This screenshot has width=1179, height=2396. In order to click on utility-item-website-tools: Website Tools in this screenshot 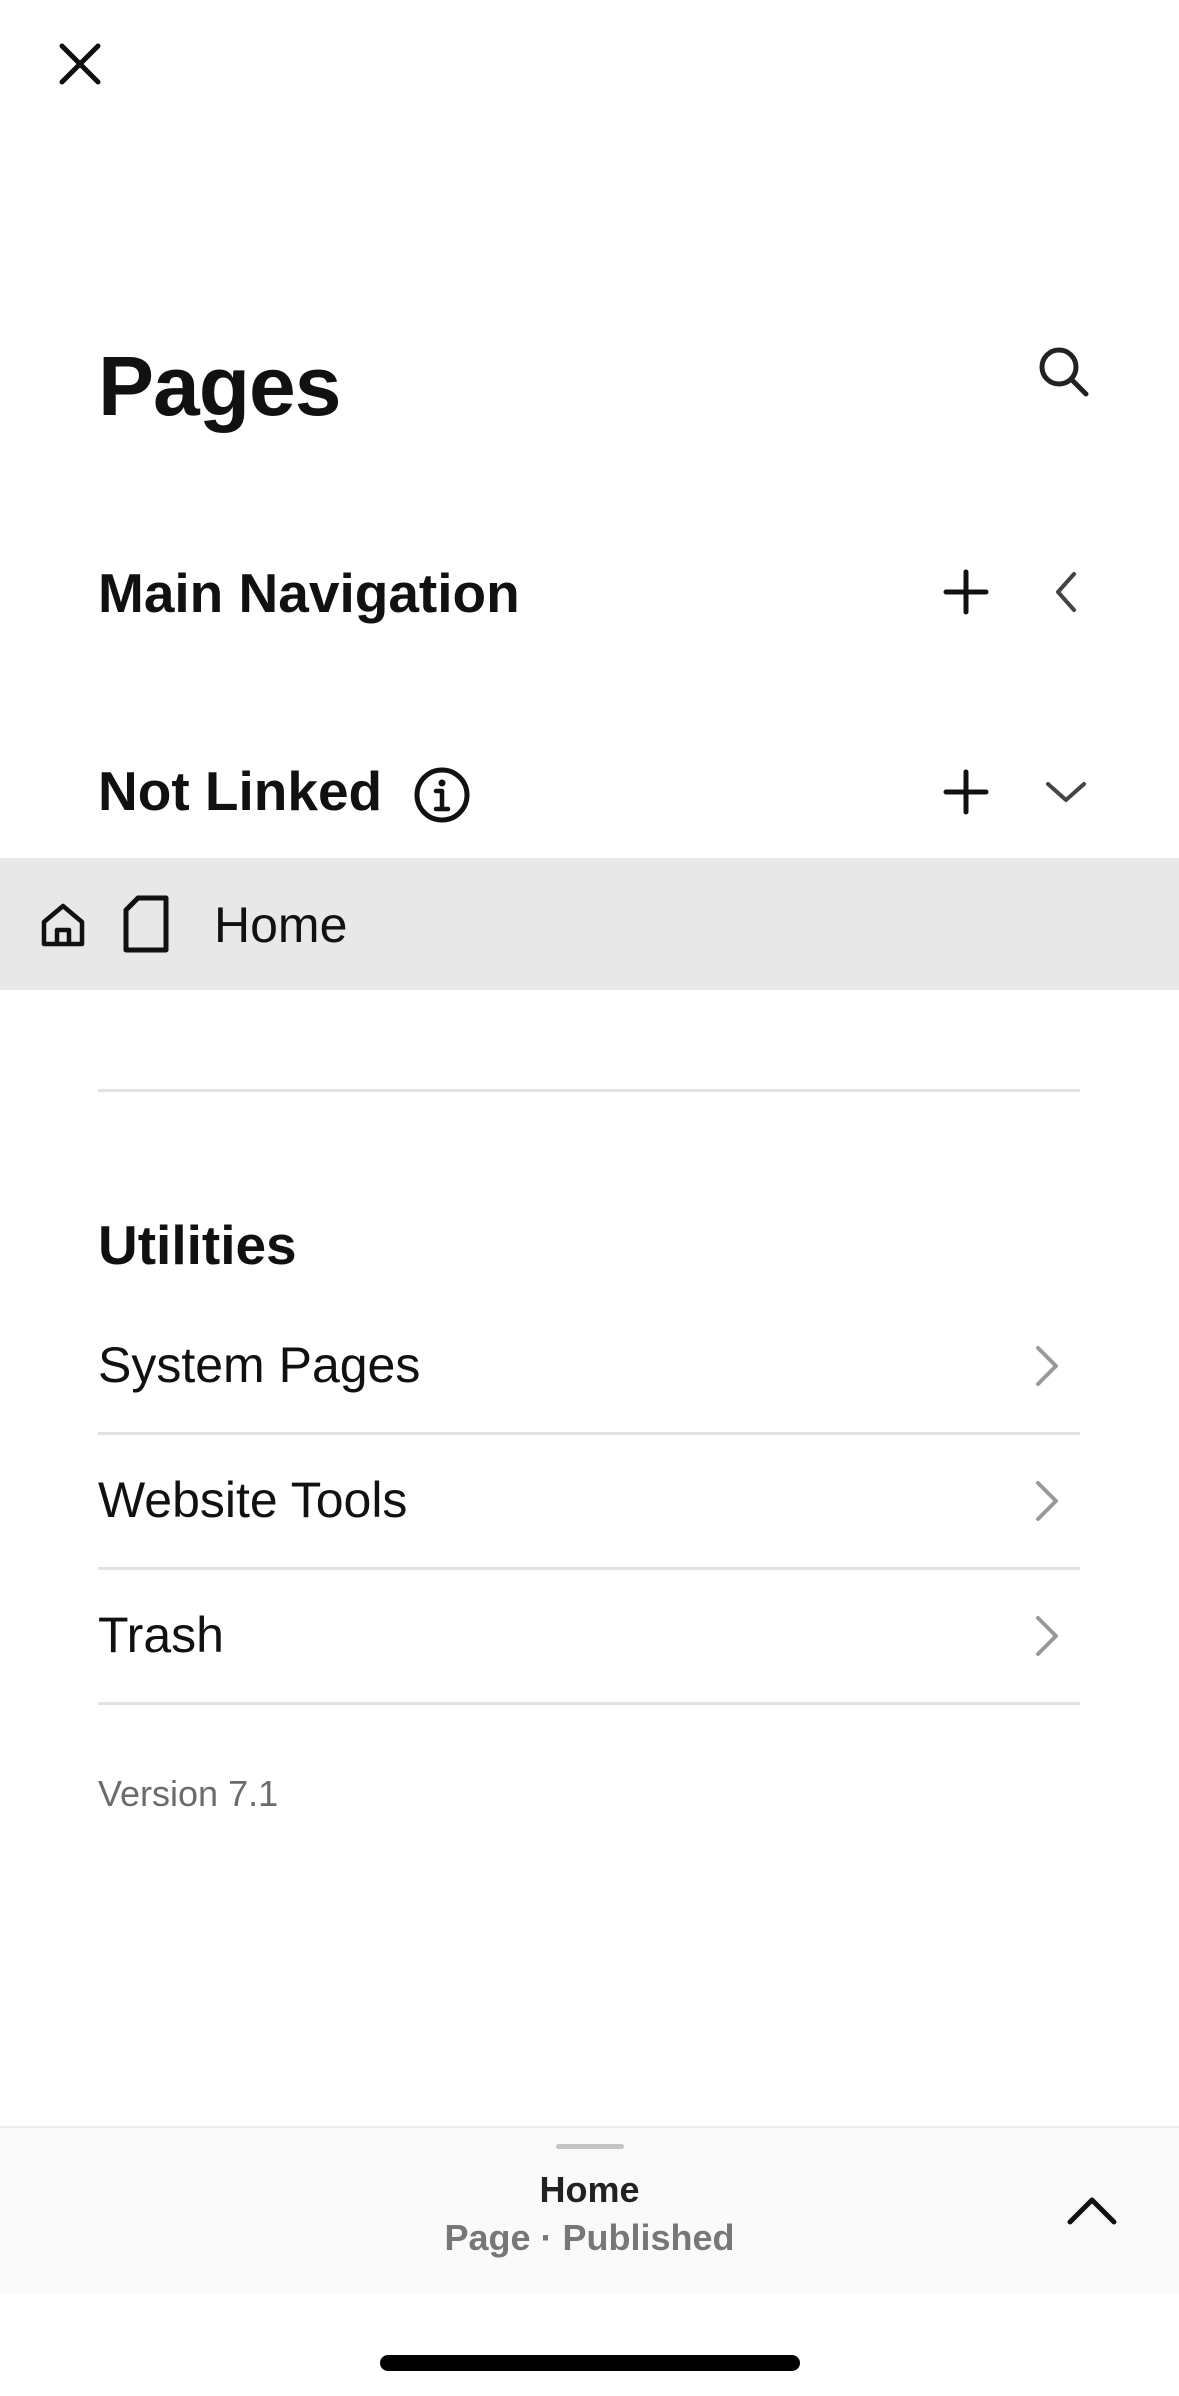, I will do `click(589, 1502)`.